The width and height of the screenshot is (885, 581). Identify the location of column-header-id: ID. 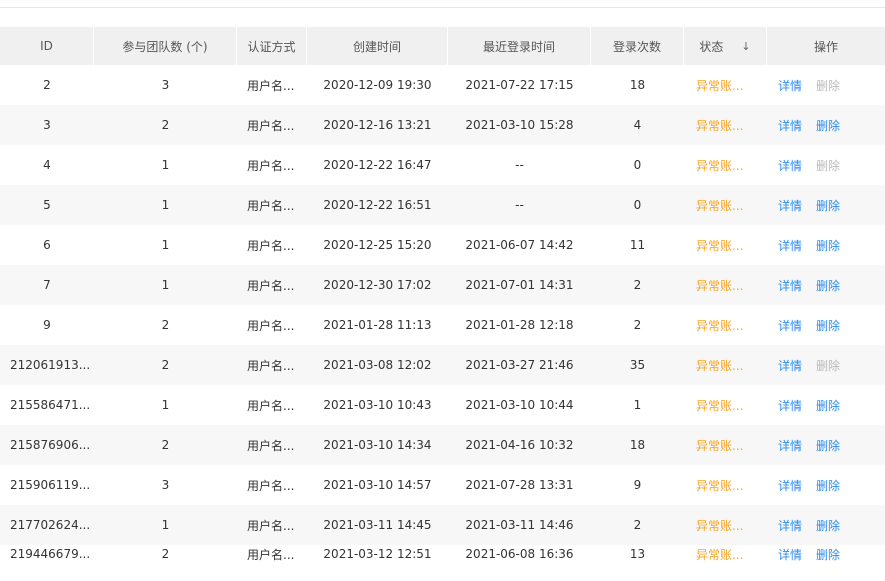
(47, 46).